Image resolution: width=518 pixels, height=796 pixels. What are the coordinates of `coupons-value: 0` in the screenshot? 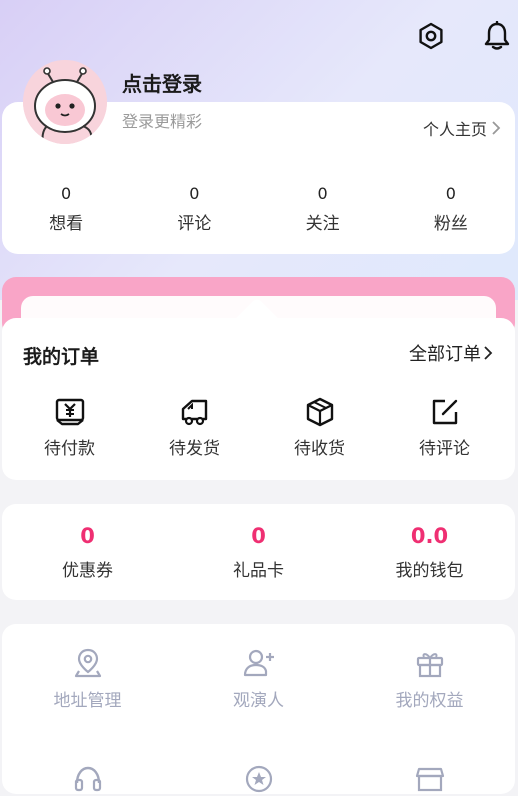 It's located at (87, 536).